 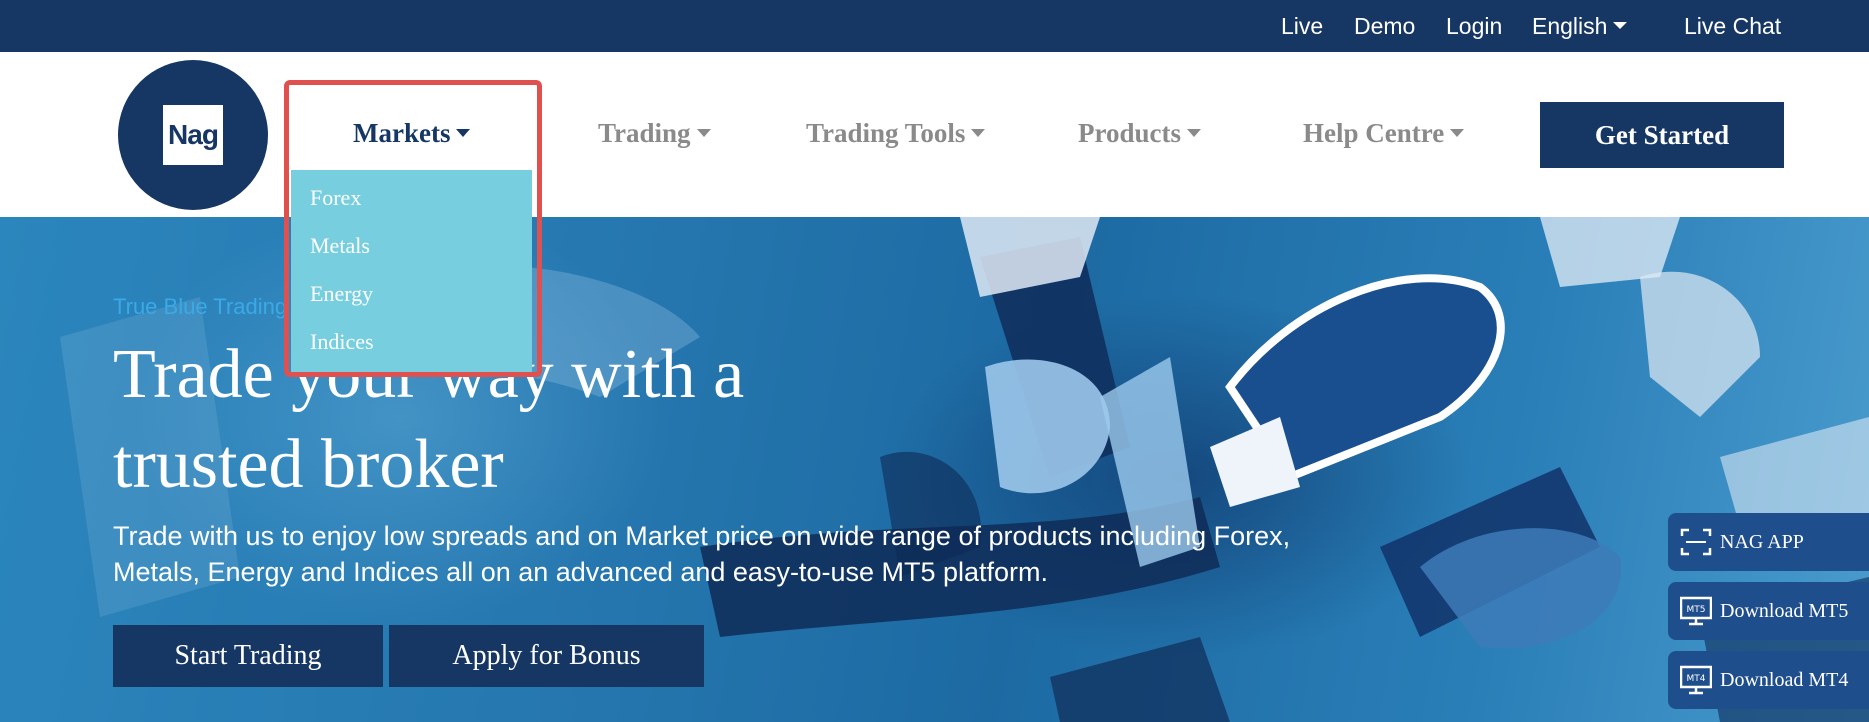 I want to click on nav-trading: Trading, so click(x=654, y=133).